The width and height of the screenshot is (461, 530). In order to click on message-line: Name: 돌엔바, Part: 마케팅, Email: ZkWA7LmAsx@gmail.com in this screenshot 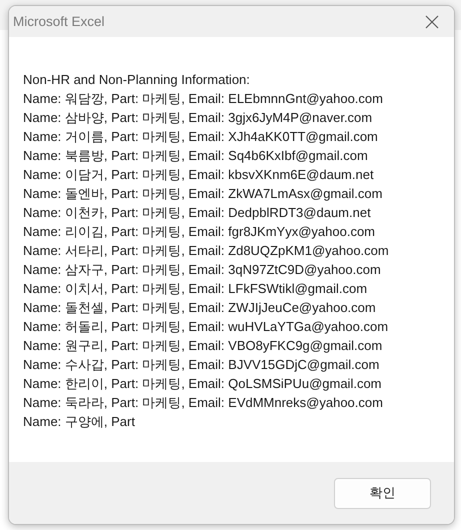, I will do `click(203, 194)`.